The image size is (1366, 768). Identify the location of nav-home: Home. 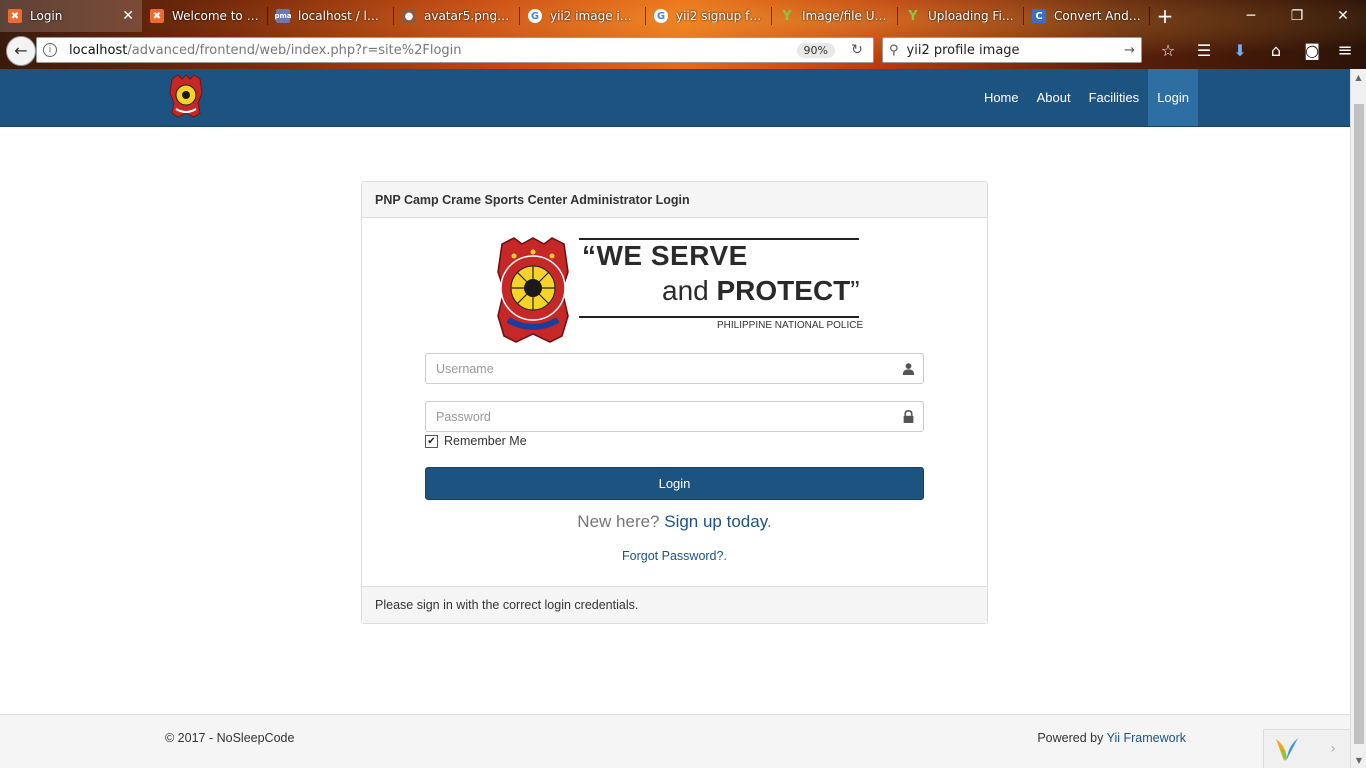
(1001, 97).